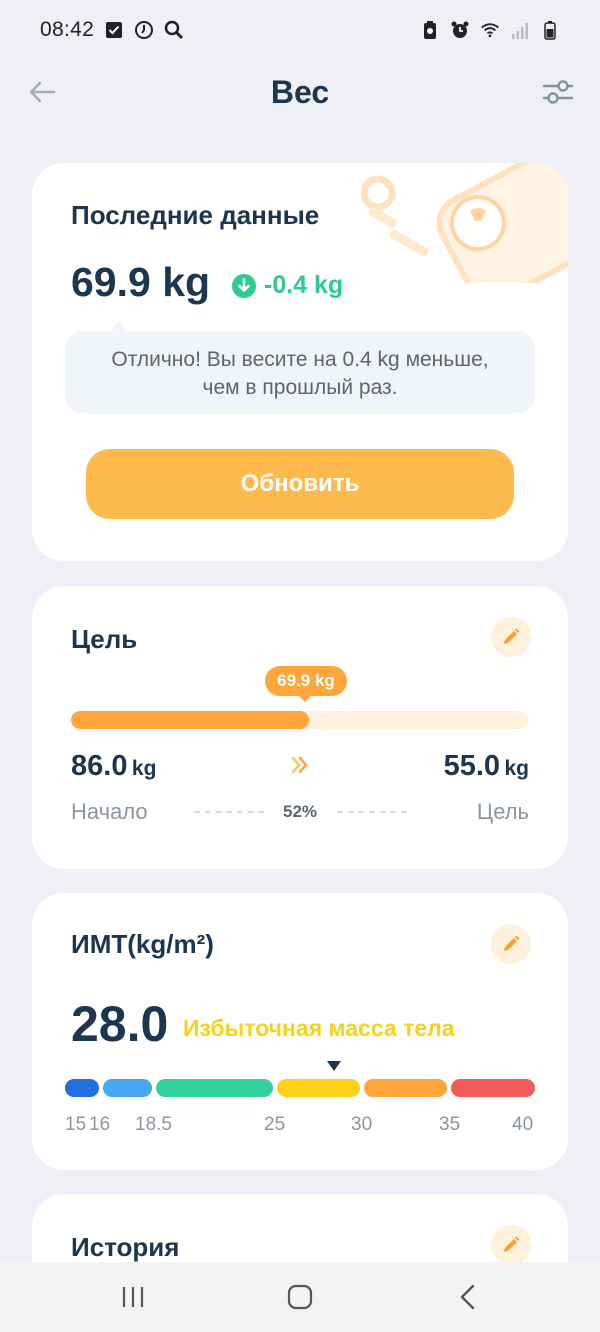  I want to click on status-bar: 08:42, so click(300, 30).